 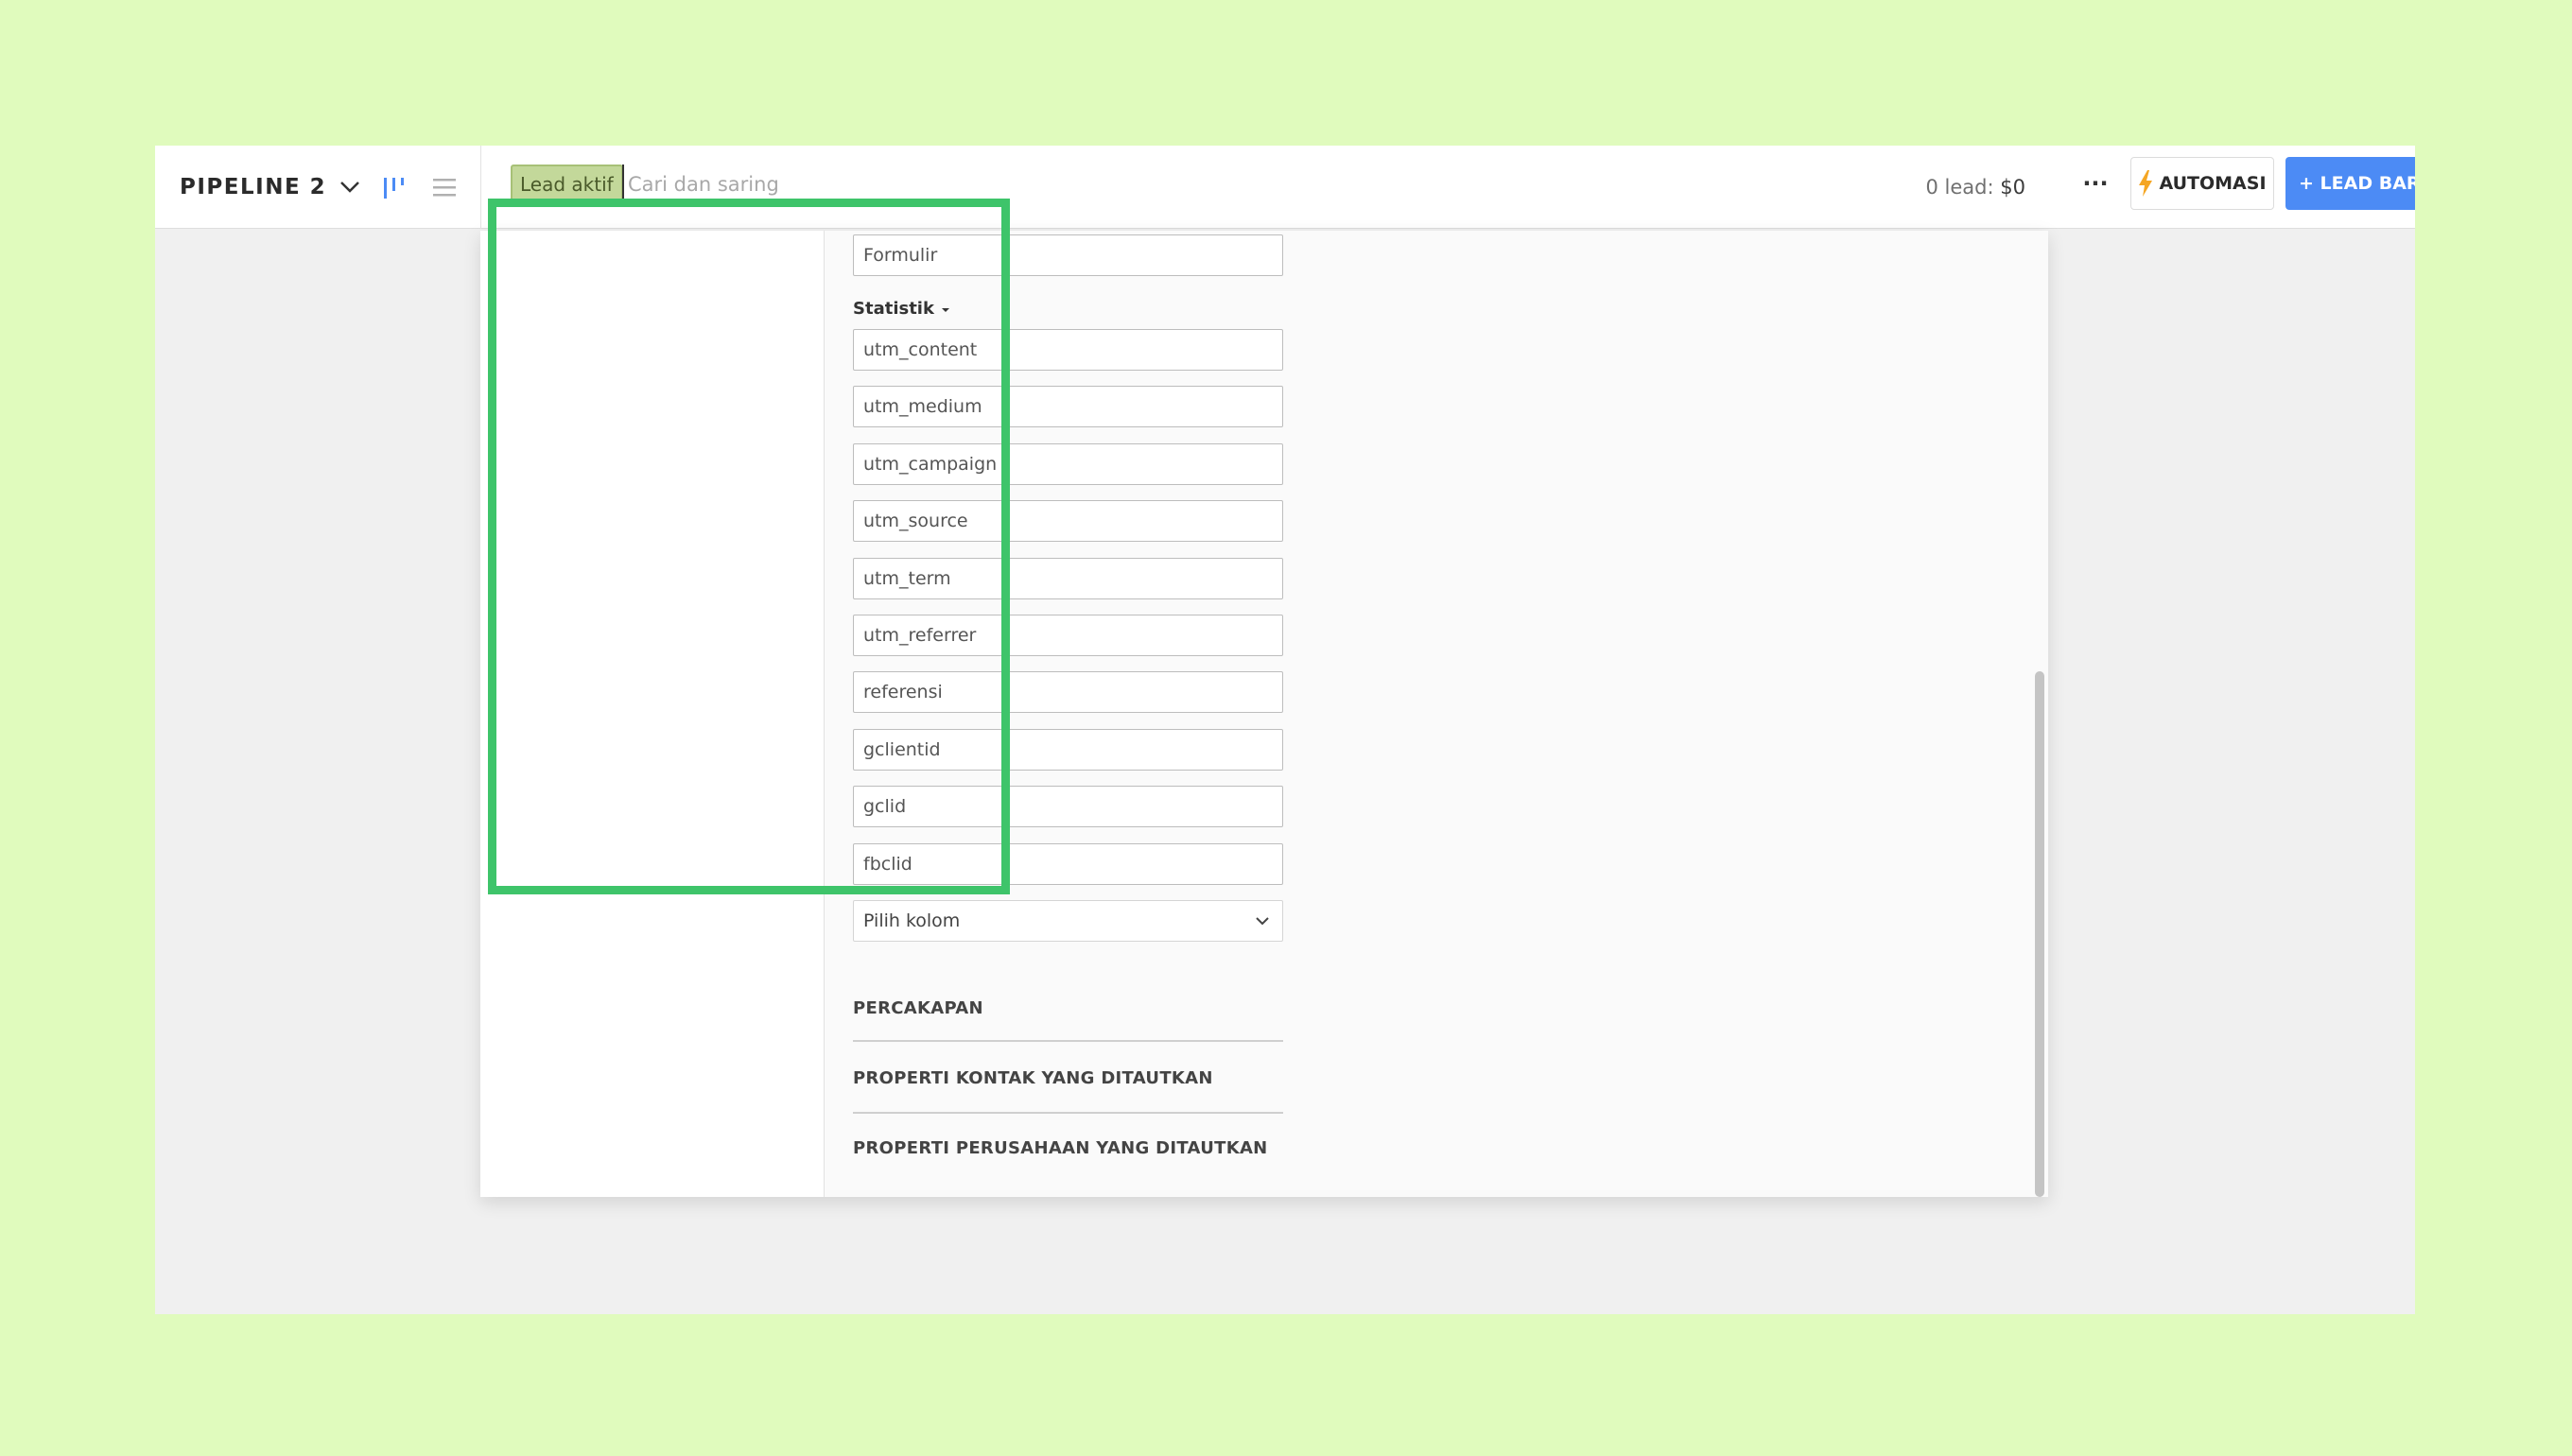 I want to click on list-view-icon, so click(x=444, y=187).